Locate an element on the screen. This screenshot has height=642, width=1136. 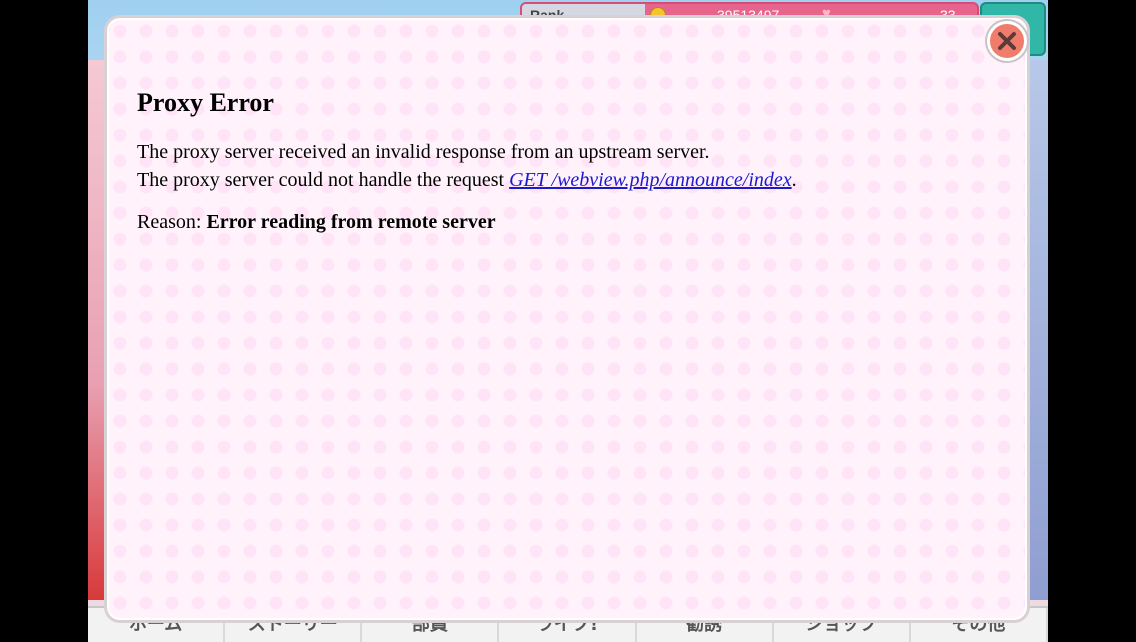
close-button is located at coordinates (1007, 41).